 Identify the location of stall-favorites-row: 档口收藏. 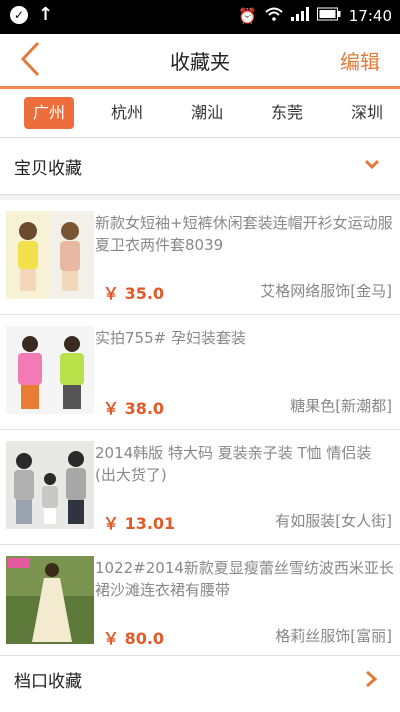
(200, 683).